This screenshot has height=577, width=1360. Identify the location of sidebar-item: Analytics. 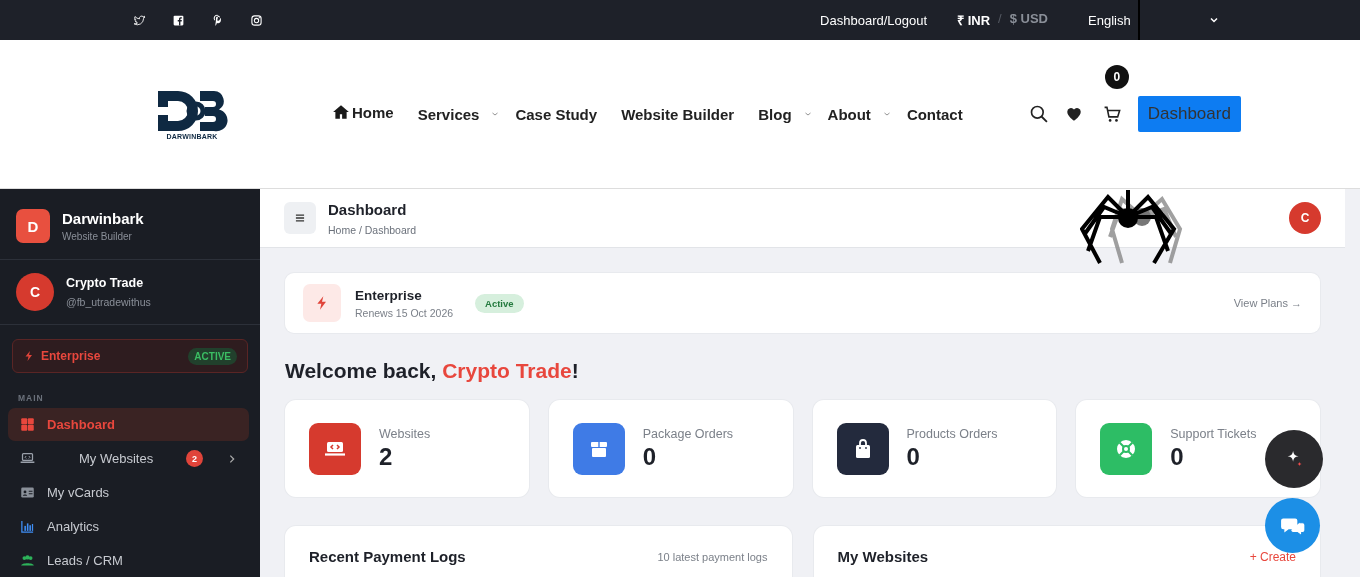
(128, 526).